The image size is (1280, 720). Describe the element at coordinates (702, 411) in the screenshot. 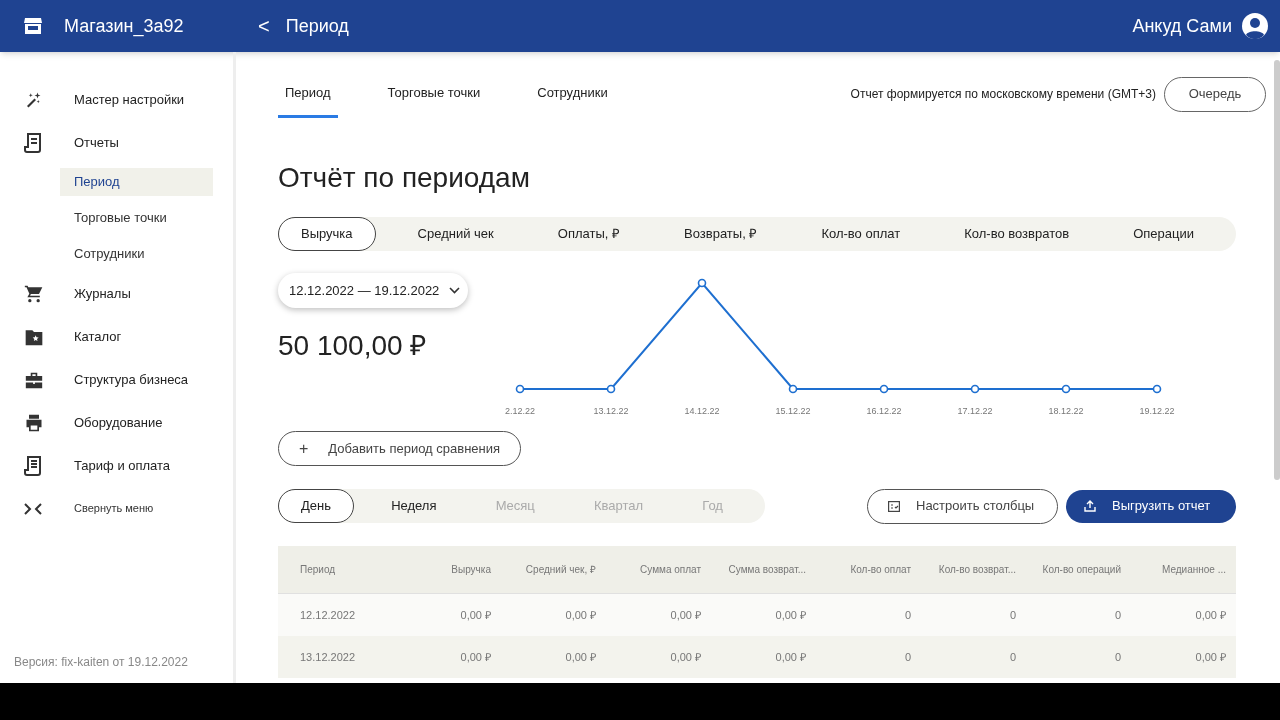

I see `x-axis-label: 14.12.22` at that location.